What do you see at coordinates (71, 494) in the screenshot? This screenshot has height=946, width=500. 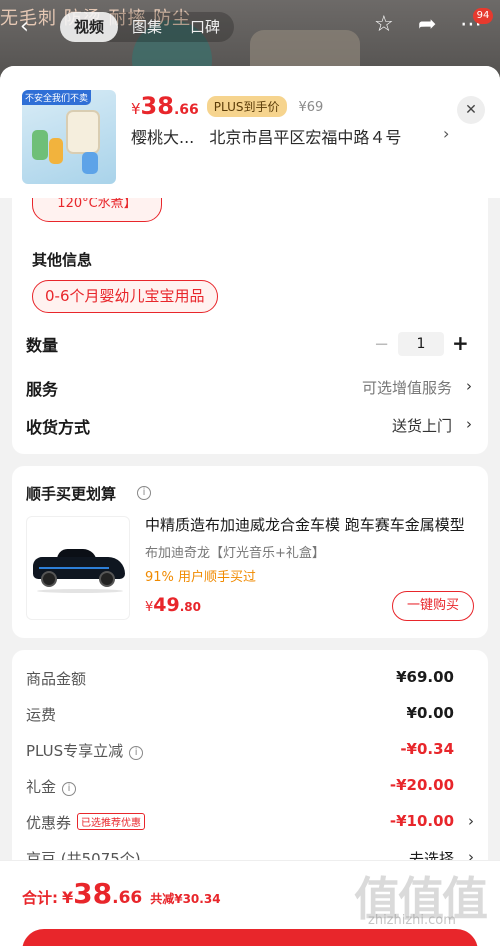 I see `addon-title: 顺手买更划算` at bounding box center [71, 494].